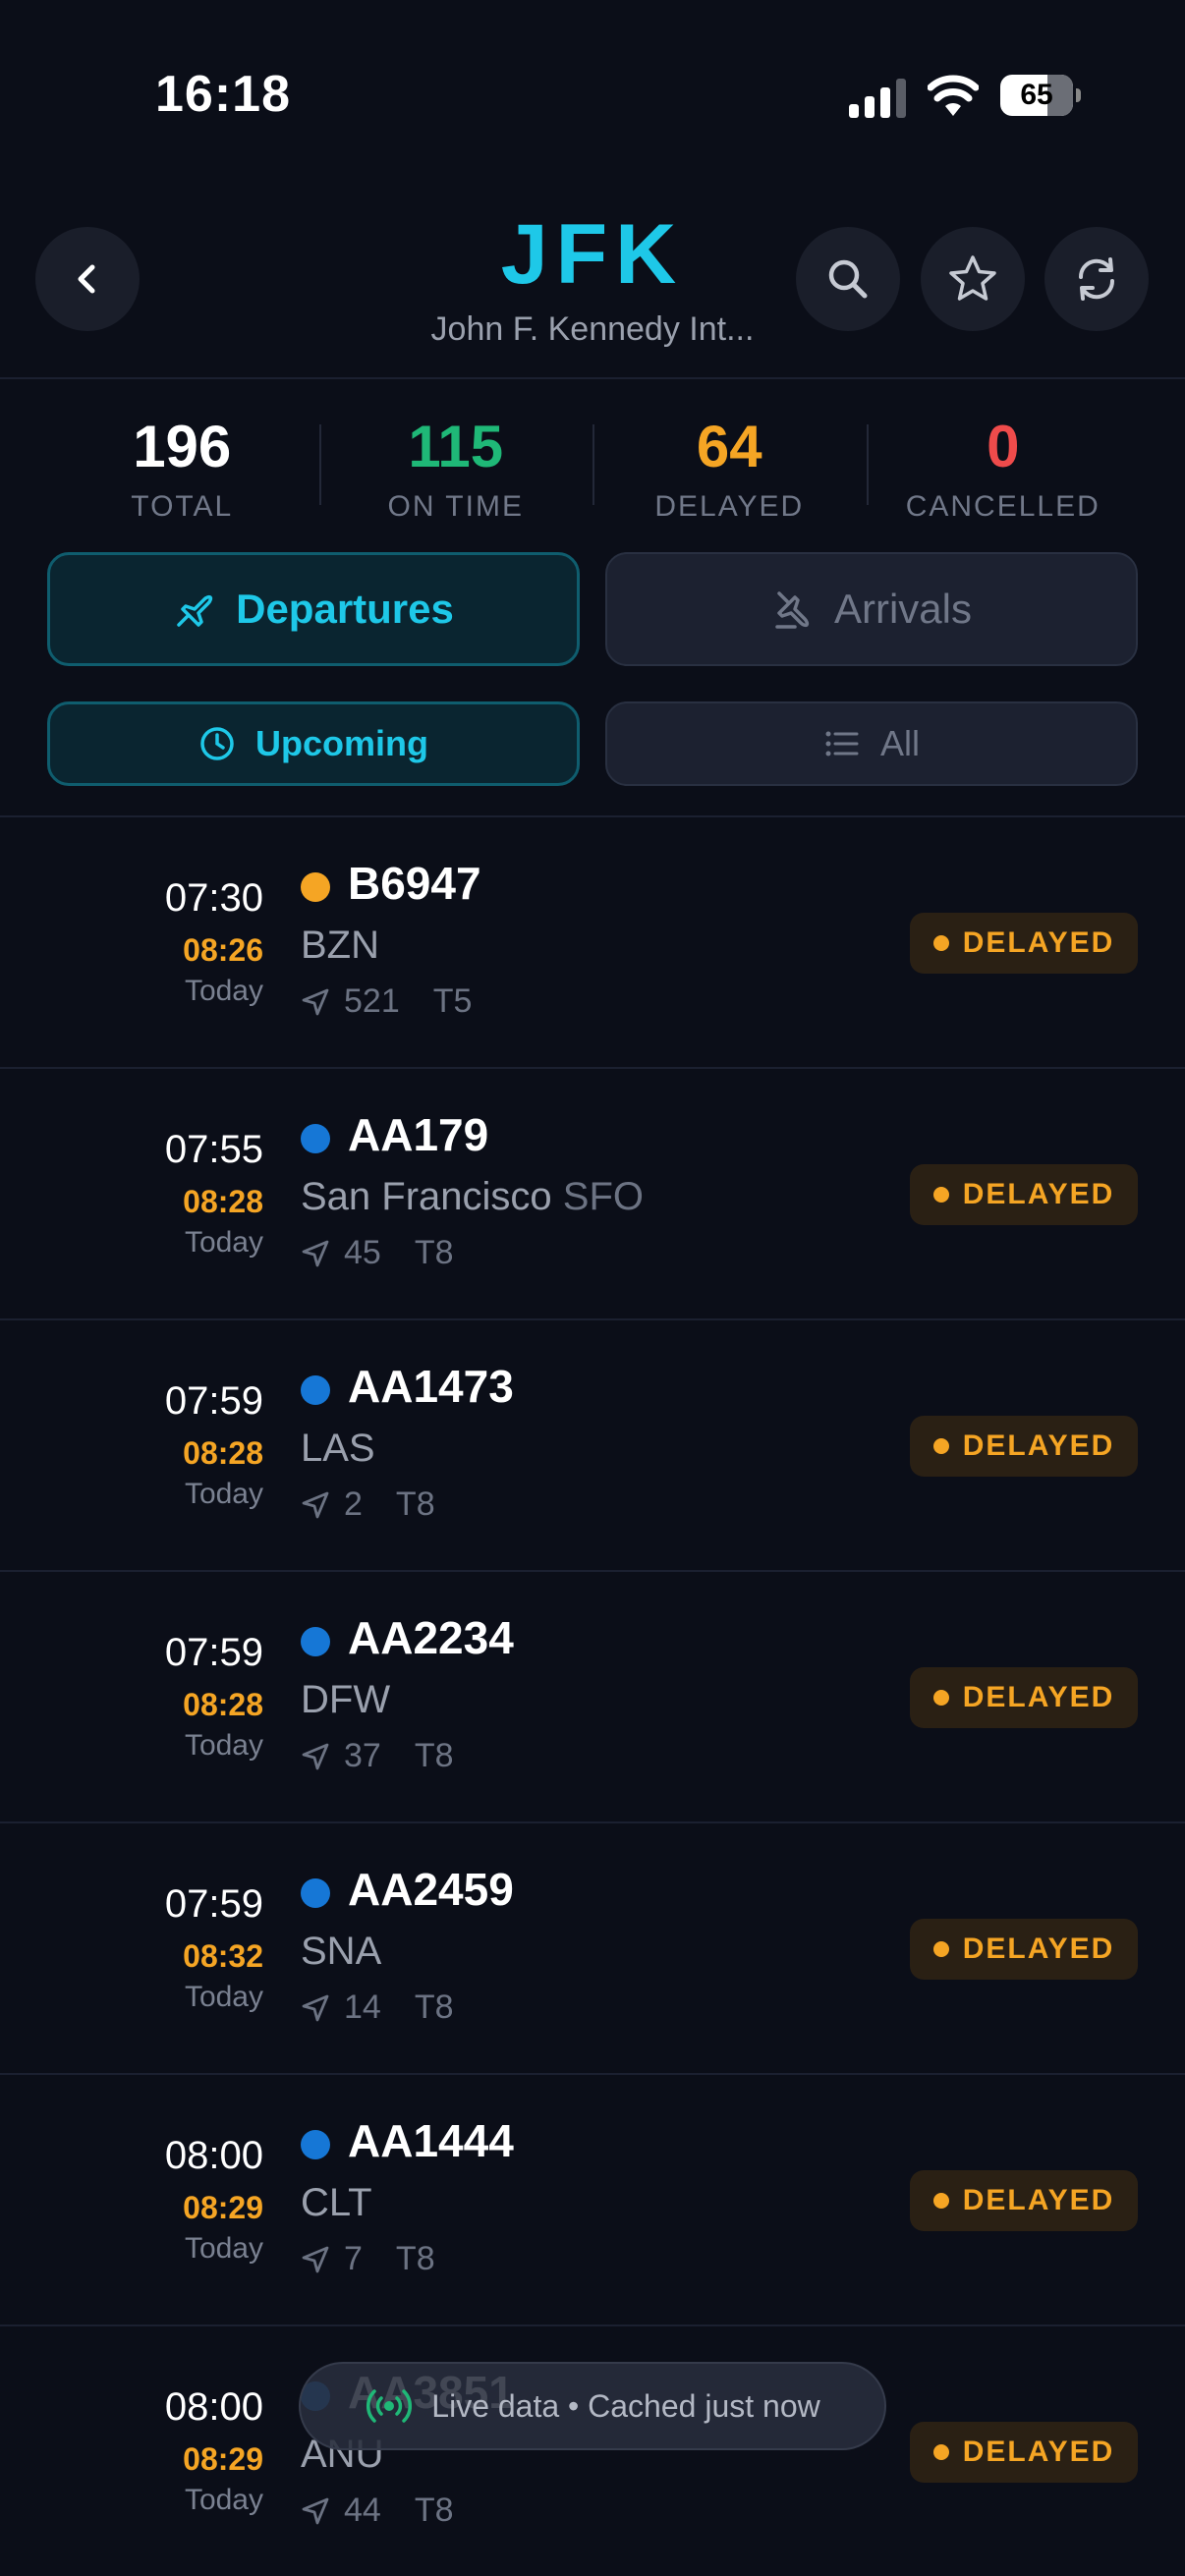 The width and height of the screenshot is (1185, 2576). Describe the element at coordinates (453, 1001) in the screenshot. I see `terminal: T5` at that location.